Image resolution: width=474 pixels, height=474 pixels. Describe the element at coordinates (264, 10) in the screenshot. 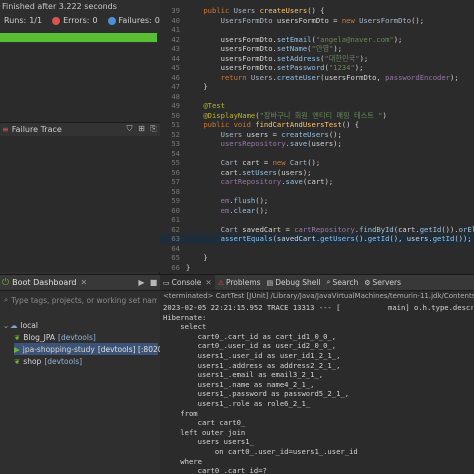

I see `code-text: public Users createUsers() {` at that location.